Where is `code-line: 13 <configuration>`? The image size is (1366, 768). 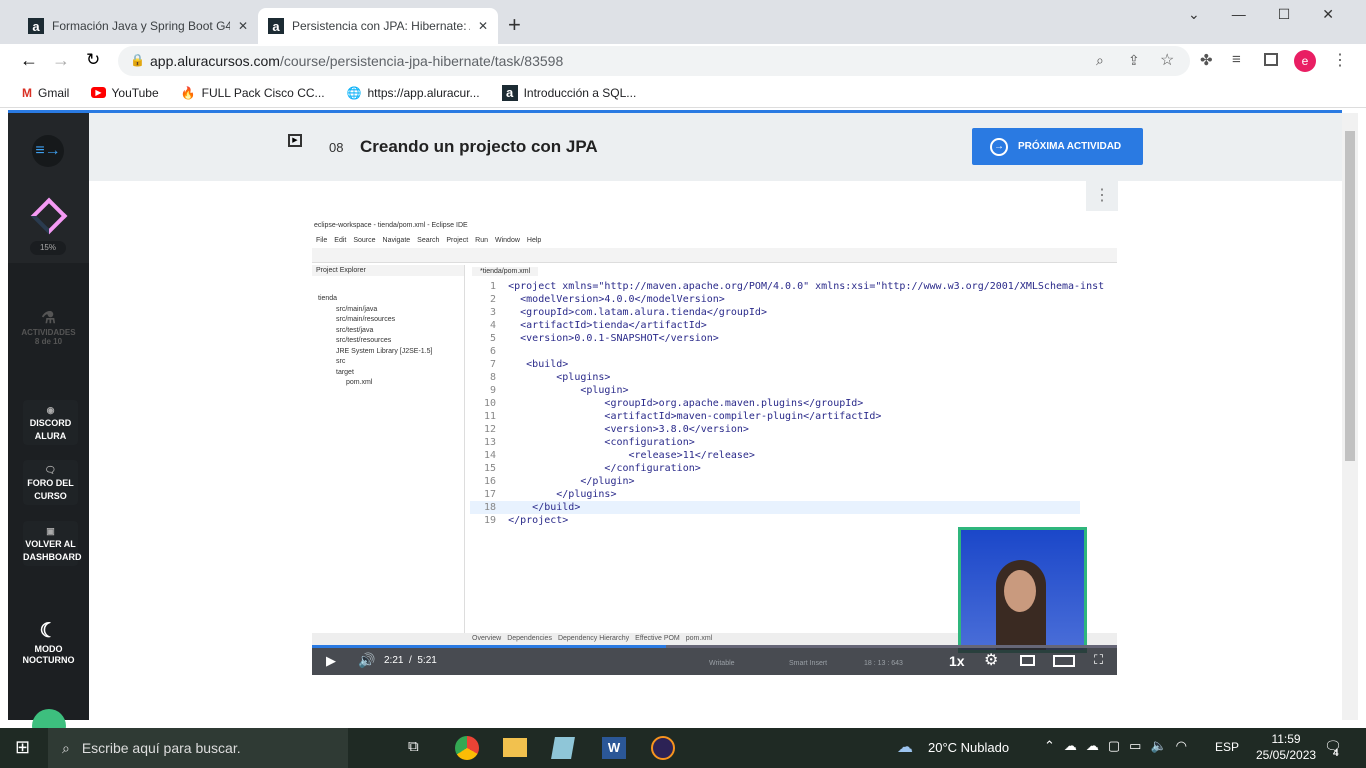 code-line: 13 <configuration> is located at coordinates (589, 442).